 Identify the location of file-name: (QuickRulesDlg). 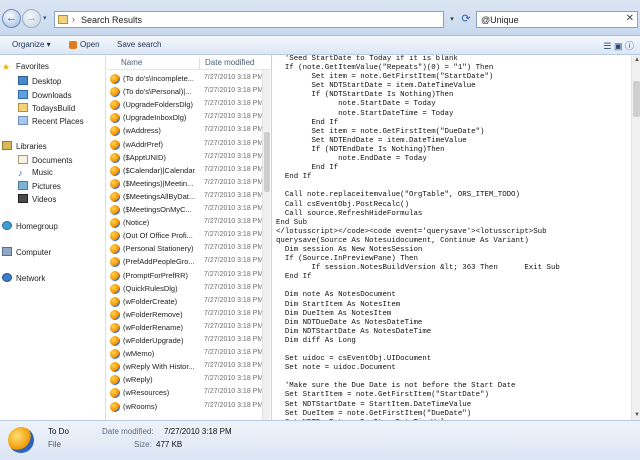
(150, 288).